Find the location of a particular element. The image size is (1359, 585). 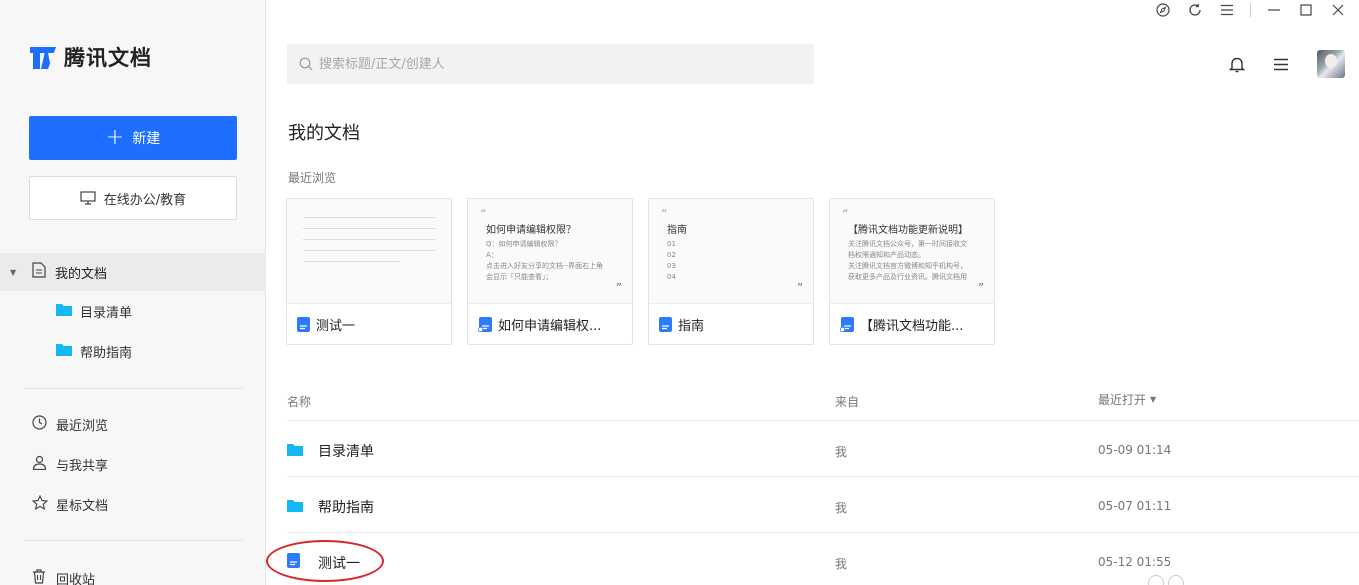

card-title: 指南 is located at coordinates (691, 326).